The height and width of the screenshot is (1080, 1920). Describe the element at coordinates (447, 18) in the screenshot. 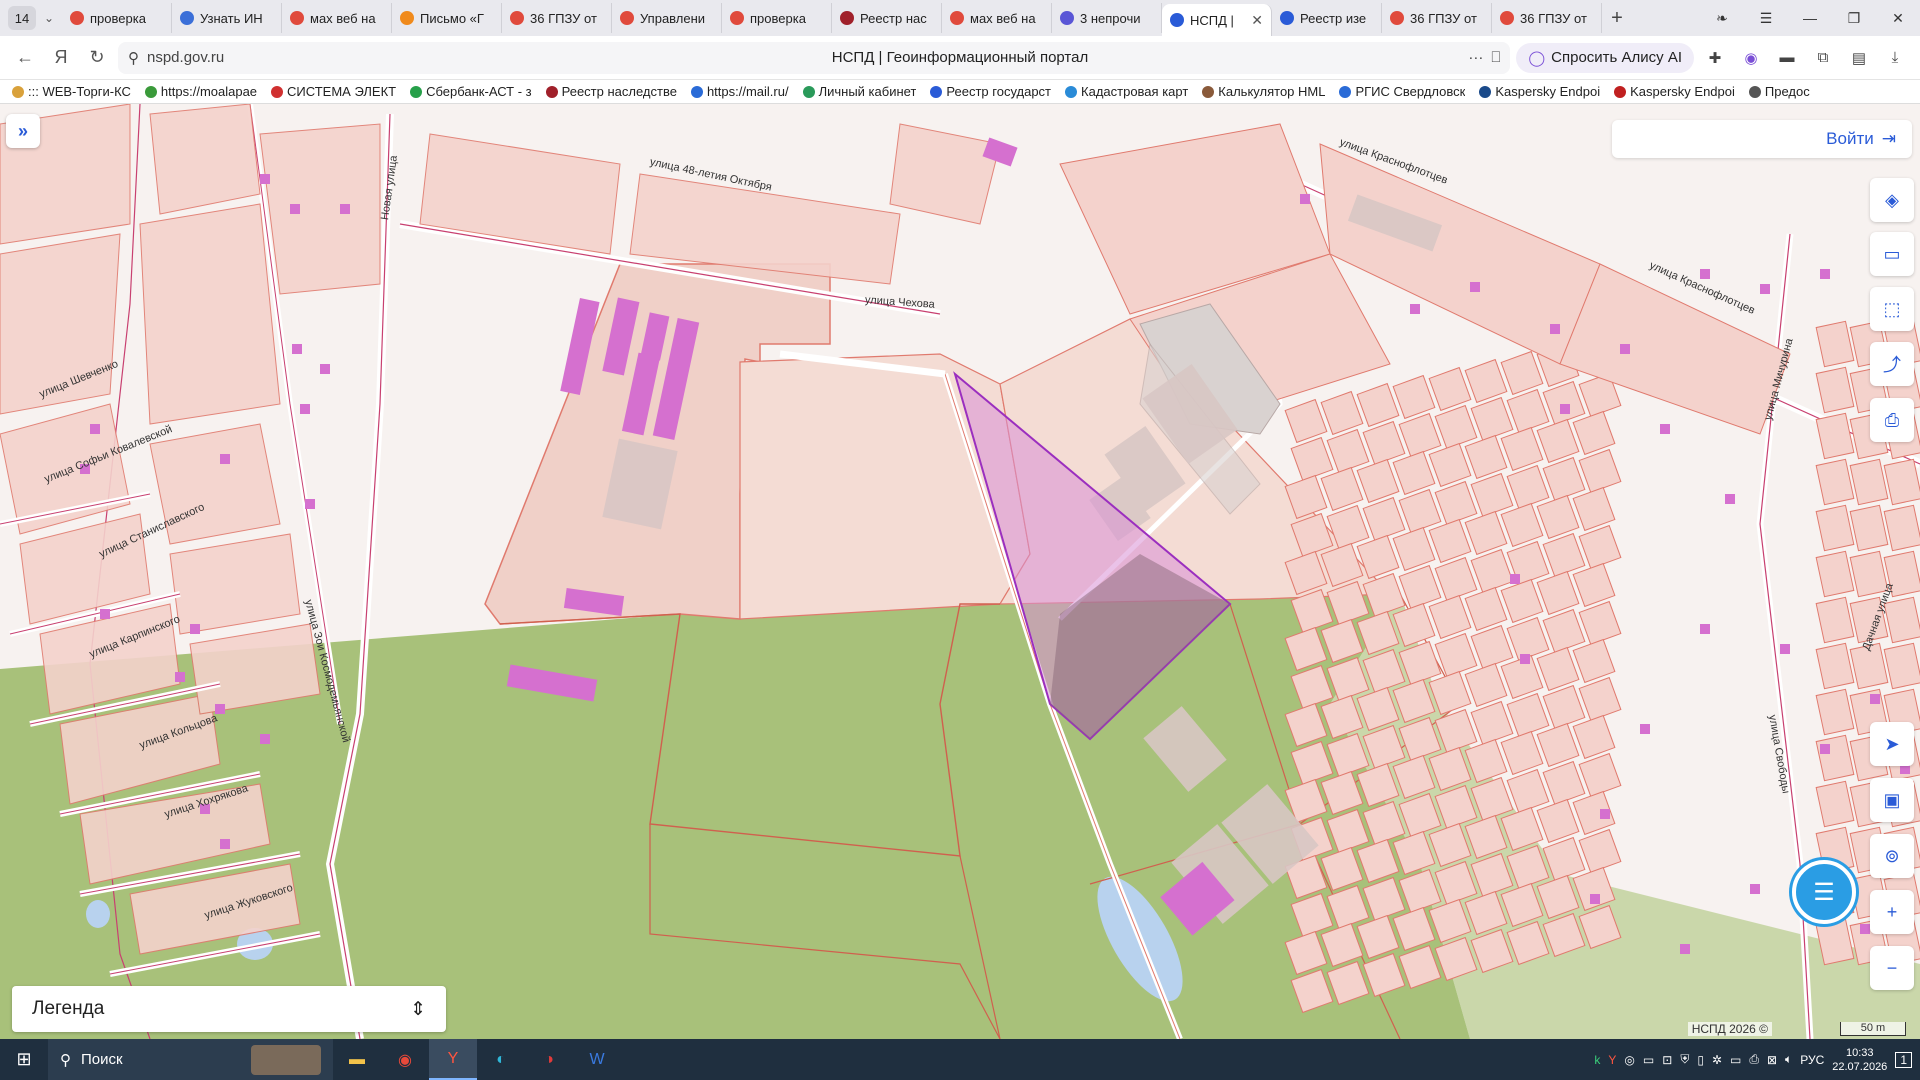

I see `browser-tab: Письмо «Г` at that location.